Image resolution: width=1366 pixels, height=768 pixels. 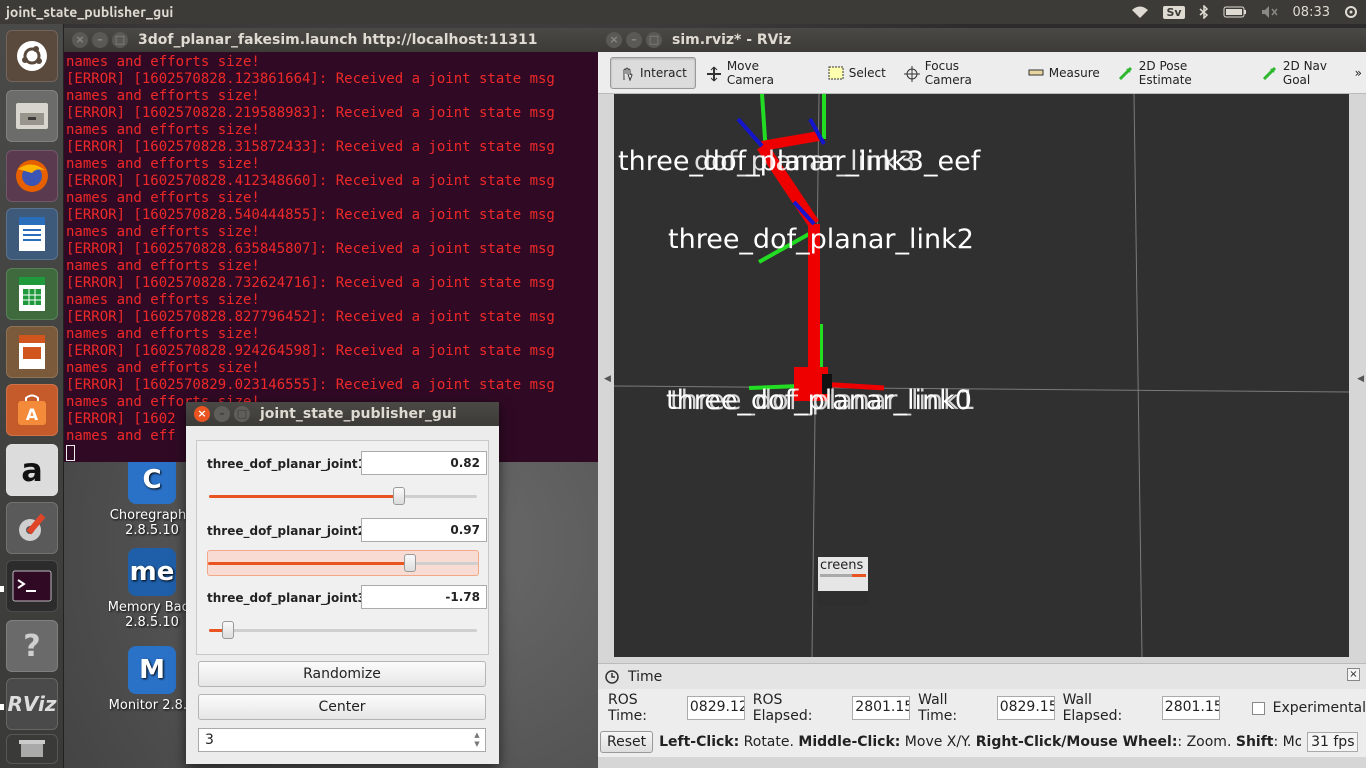 I want to click on indicator-area: Sv 08:33, so click(x=1244, y=12).